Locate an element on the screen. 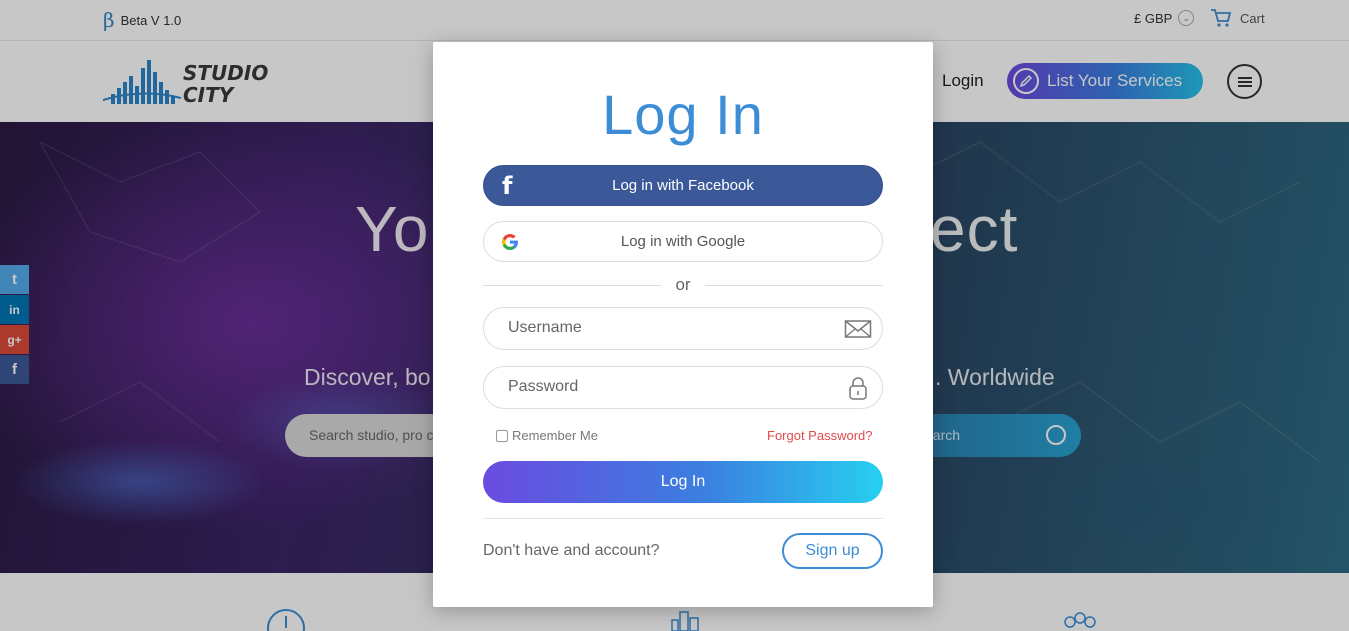 The width and height of the screenshot is (1349, 631). login-button: Log In is located at coordinates (683, 482).